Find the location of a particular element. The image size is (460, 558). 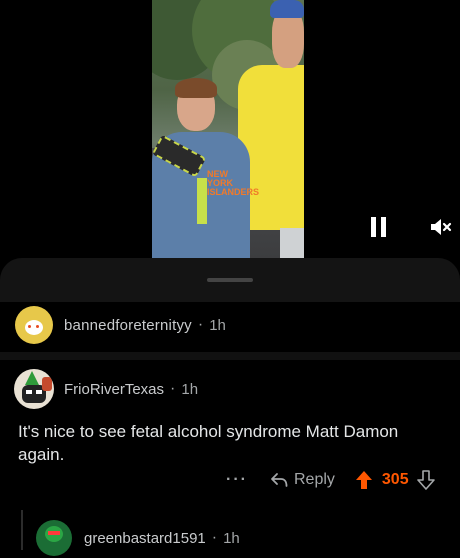

downvote-arrow-icon is located at coordinates (425, 480).